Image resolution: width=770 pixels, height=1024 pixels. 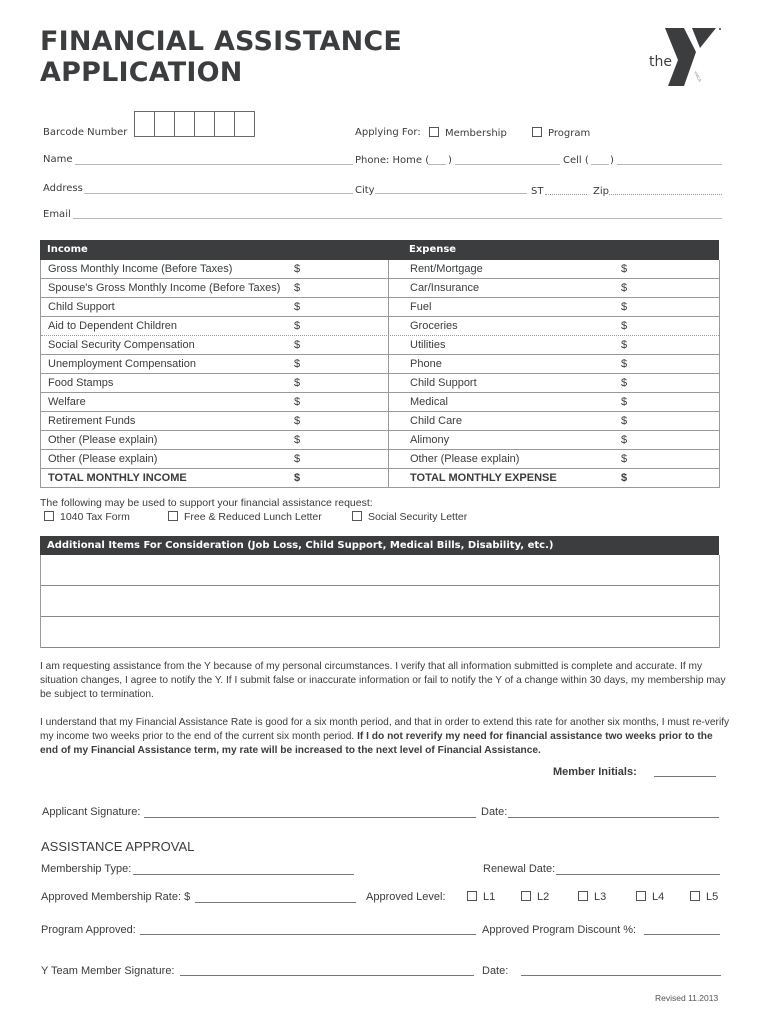 I want to click on expense-item-label: TOTAL MONTHLY EXPENSE, so click(x=483, y=478).